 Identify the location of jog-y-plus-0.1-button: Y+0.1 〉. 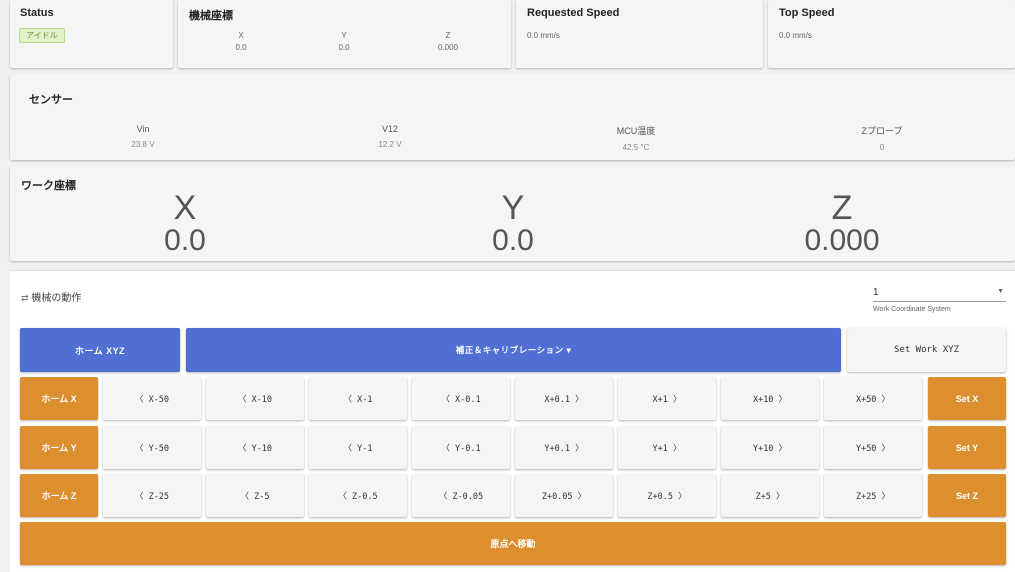
(564, 447).